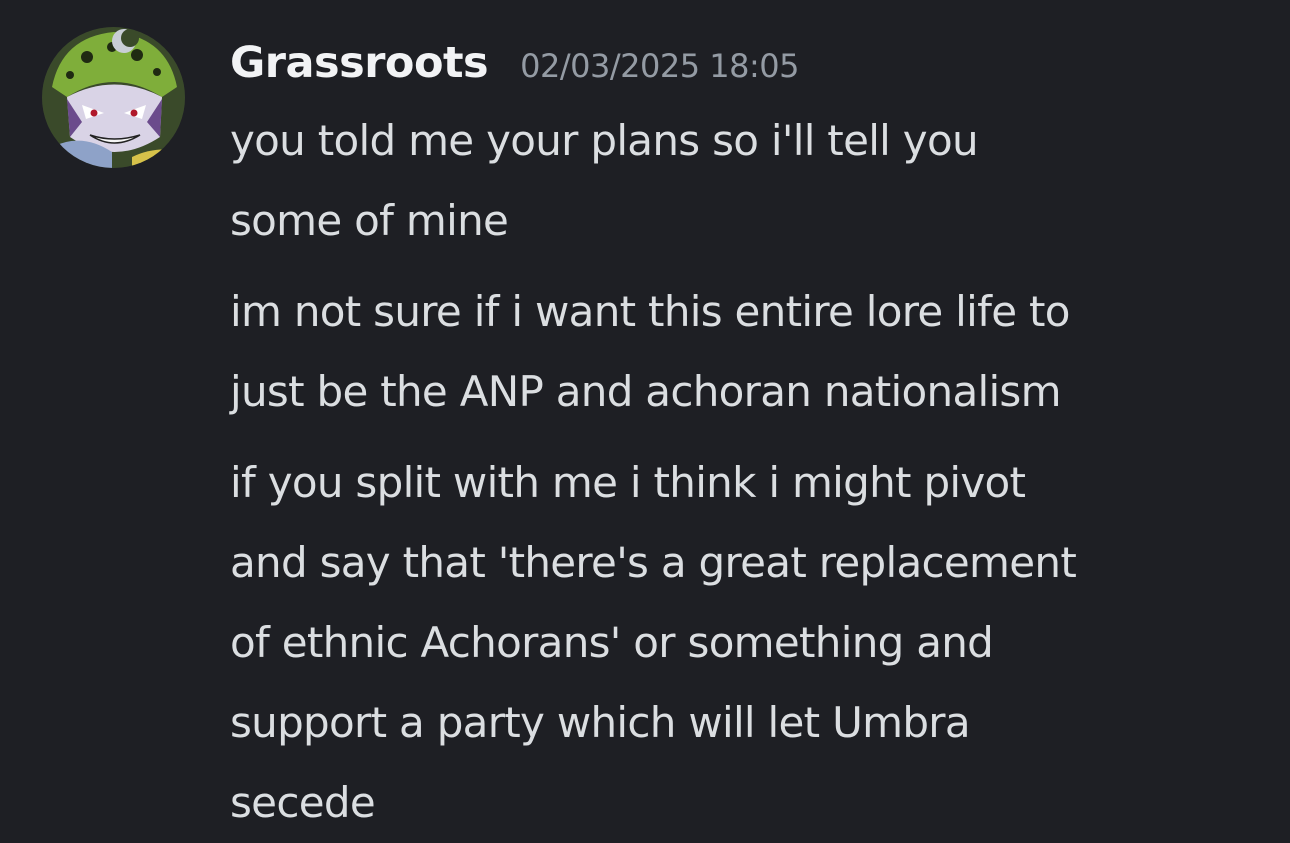  I want to click on avatar, so click(113, 97).